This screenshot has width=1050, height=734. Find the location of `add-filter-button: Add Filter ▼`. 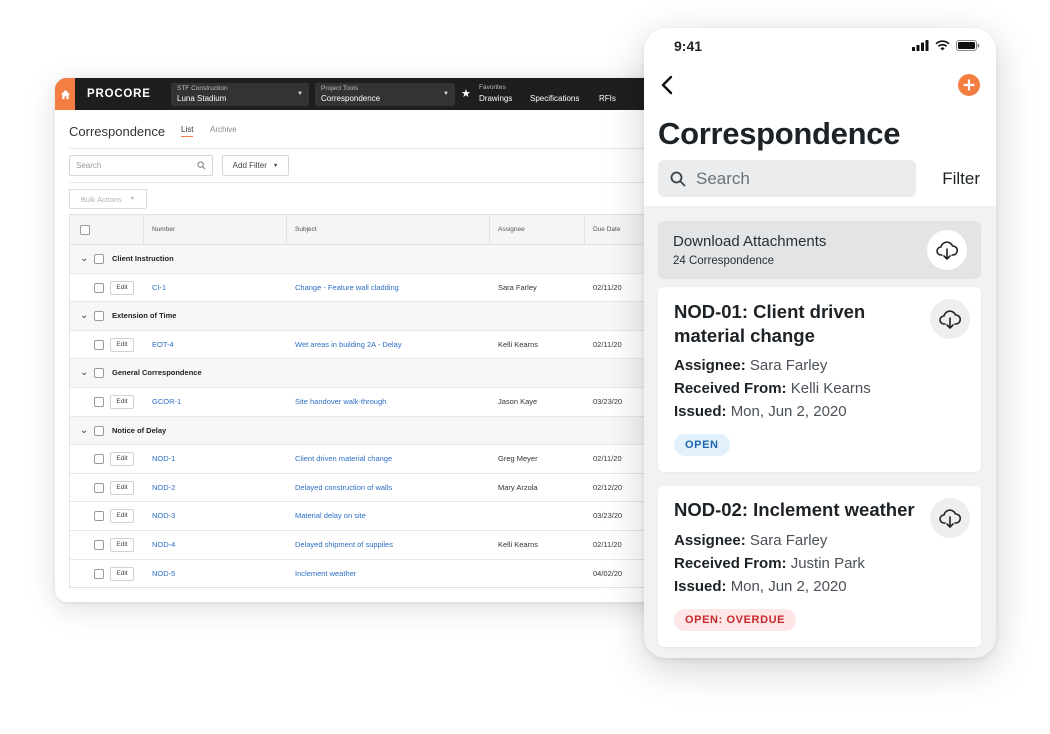

add-filter-button: Add Filter ▼ is located at coordinates (255, 165).